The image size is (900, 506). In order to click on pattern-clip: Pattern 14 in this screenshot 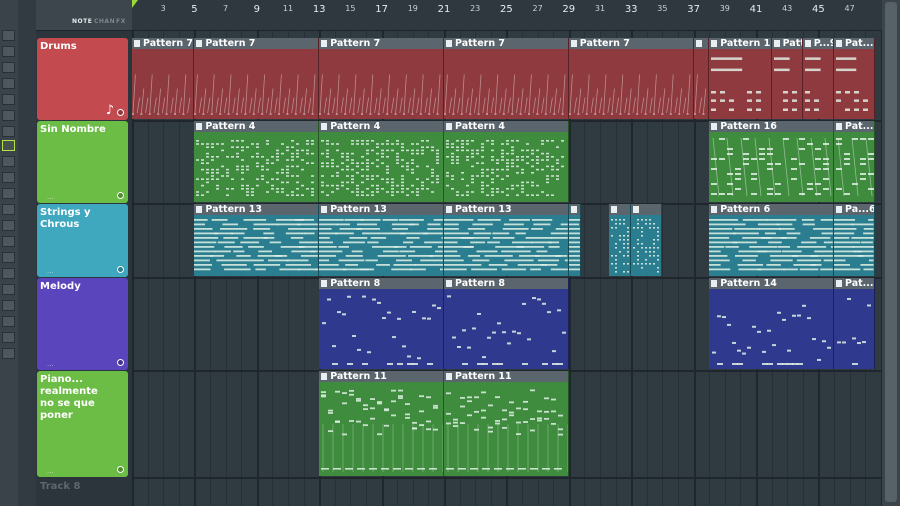, I will do `click(771, 323)`.